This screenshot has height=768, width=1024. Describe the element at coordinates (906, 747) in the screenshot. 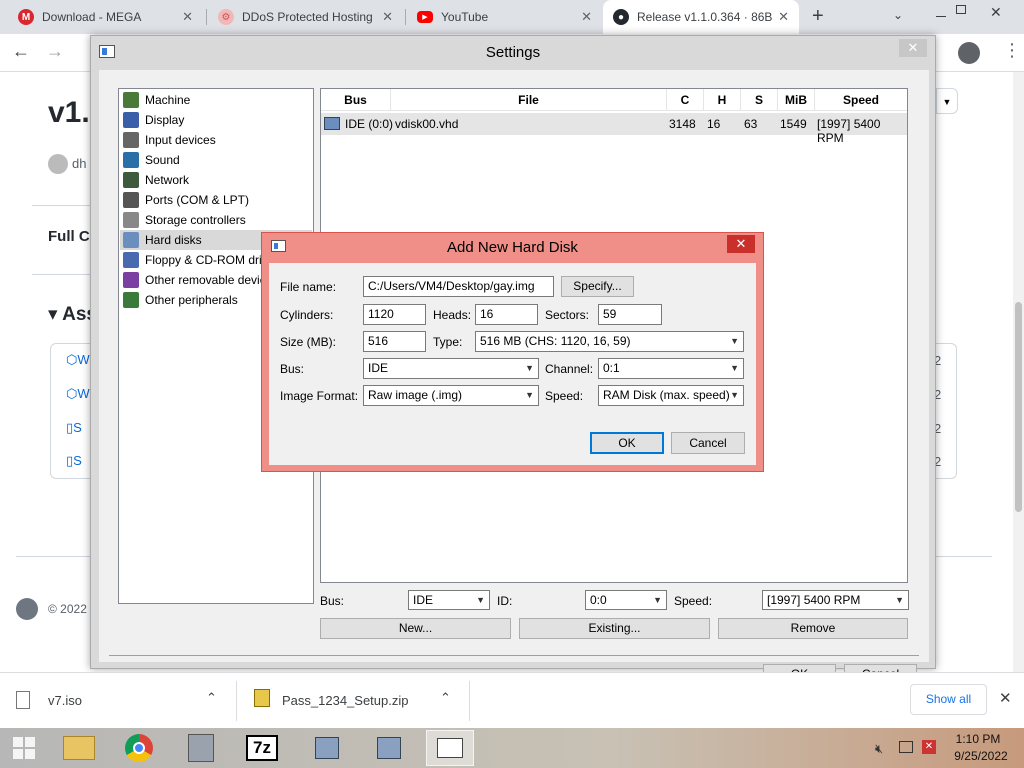

I see `network-icon` at that location.